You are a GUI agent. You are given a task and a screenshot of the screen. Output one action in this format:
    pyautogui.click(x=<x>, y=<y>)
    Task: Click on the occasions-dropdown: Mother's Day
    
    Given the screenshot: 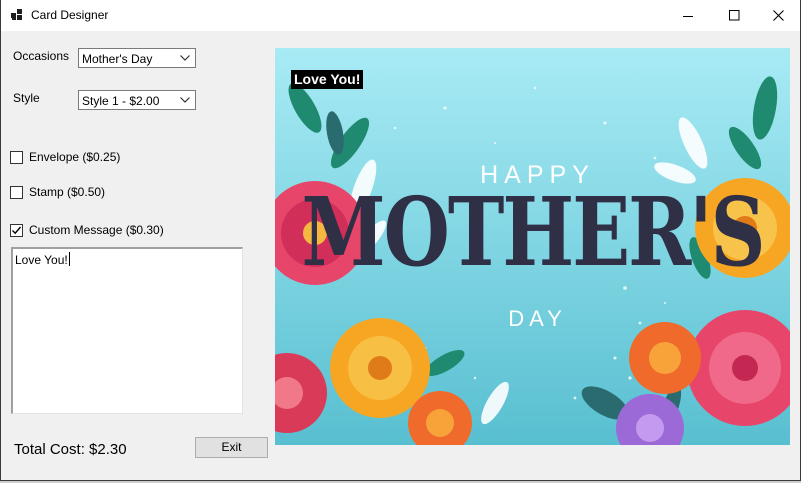 What is the action you would take?
    pyautogui.click(x=137, y=58)
    